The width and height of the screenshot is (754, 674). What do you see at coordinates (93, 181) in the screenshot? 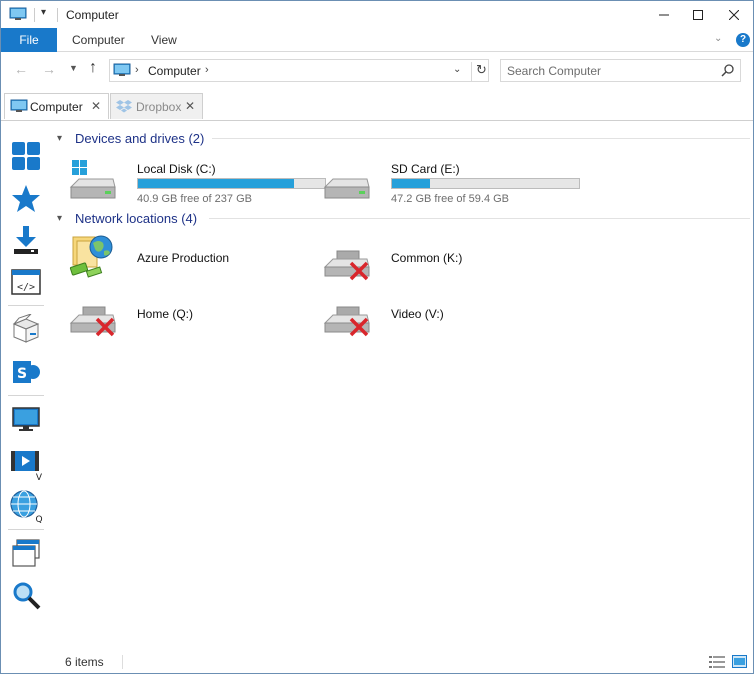
I see `windows-drive-icon` at bounding box center [93, 181].